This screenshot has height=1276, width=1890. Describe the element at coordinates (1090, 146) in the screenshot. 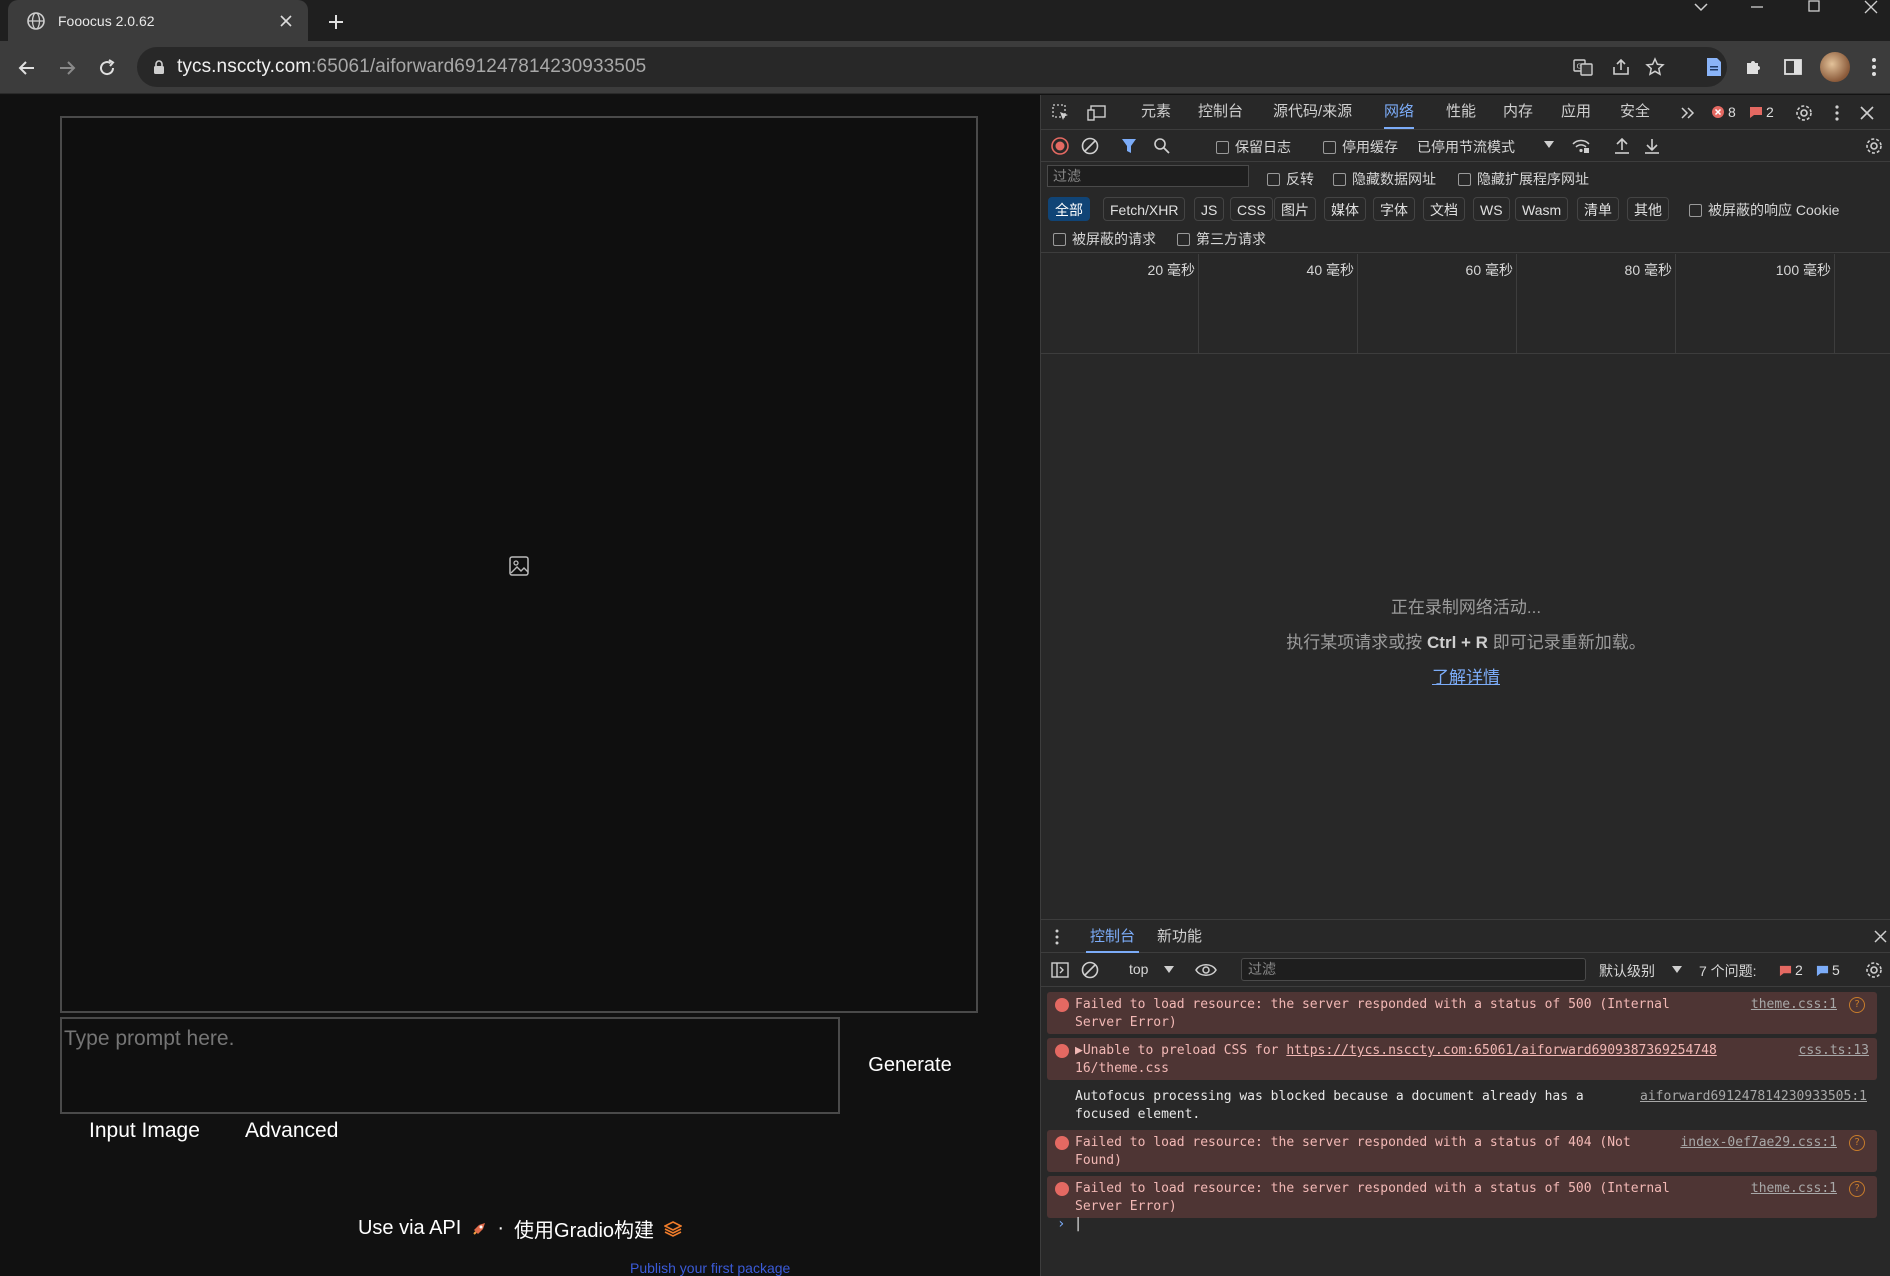

I see `clear-icon` at that location.